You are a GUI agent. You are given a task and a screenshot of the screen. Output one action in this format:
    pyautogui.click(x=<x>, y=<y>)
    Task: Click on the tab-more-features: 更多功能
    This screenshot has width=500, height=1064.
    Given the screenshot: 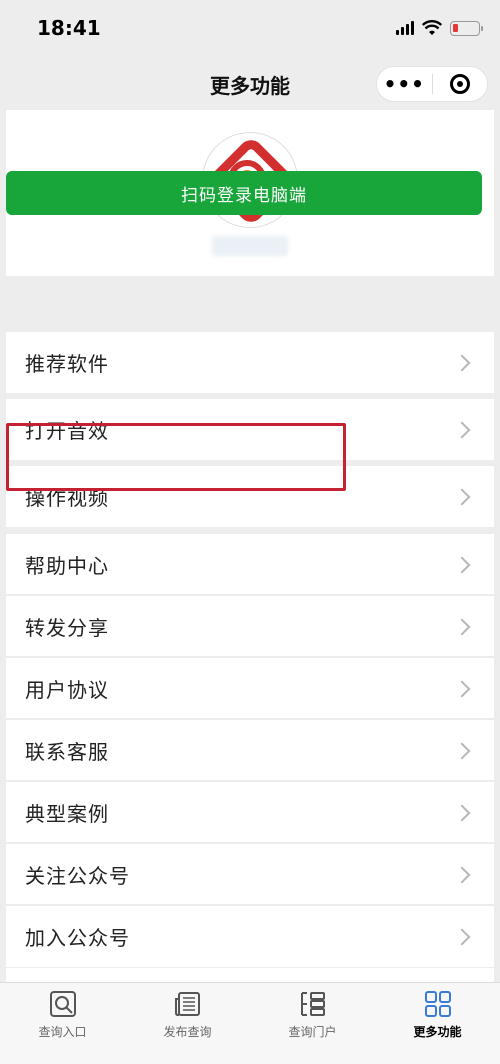 What is the action you would take?
    pyautogui.click(x=437, y=1023)
    